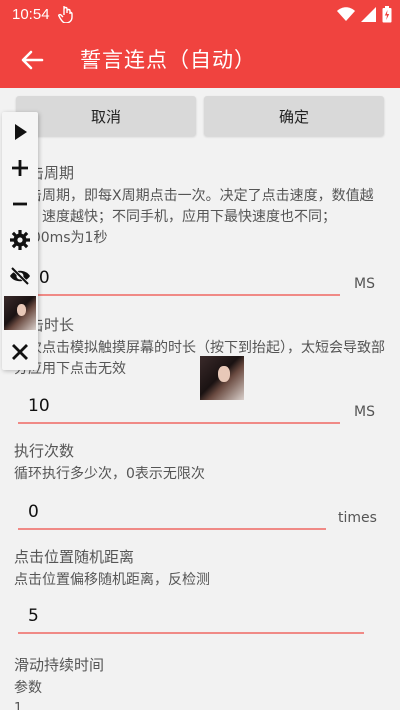 This screenshot has height=710, width=400. Describe the element at coordinates (20, 276) in the screenshot. I see `hide-icon` at that location.